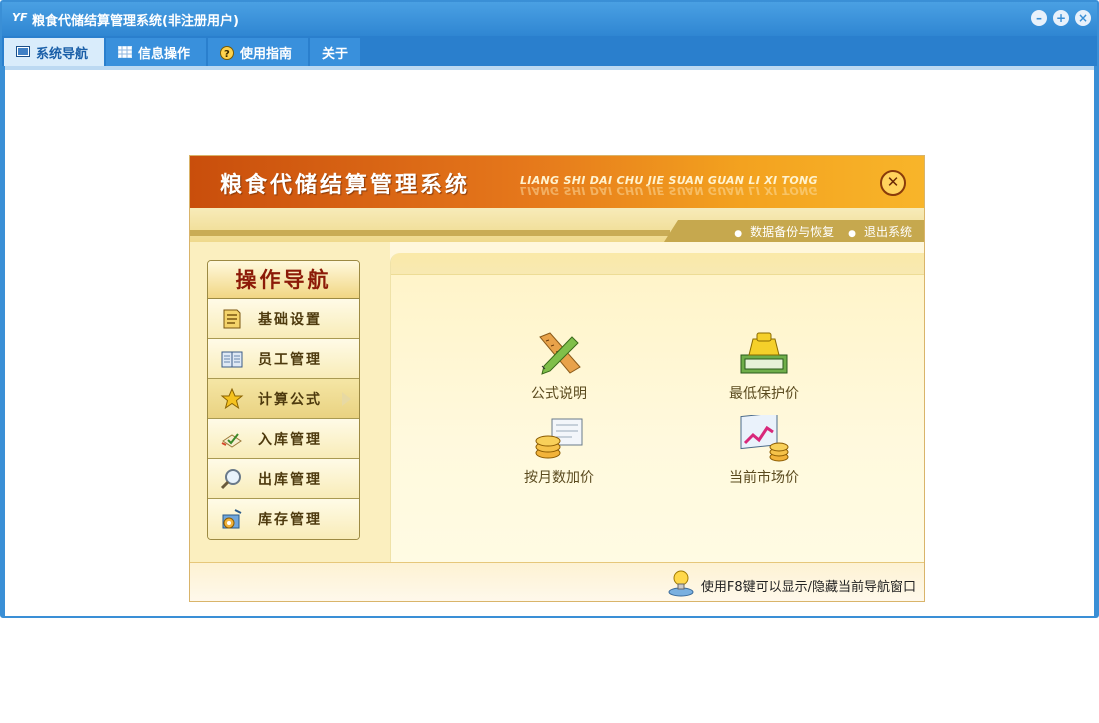  I want to click on ruler-pencil-icon, so click(559, 355).